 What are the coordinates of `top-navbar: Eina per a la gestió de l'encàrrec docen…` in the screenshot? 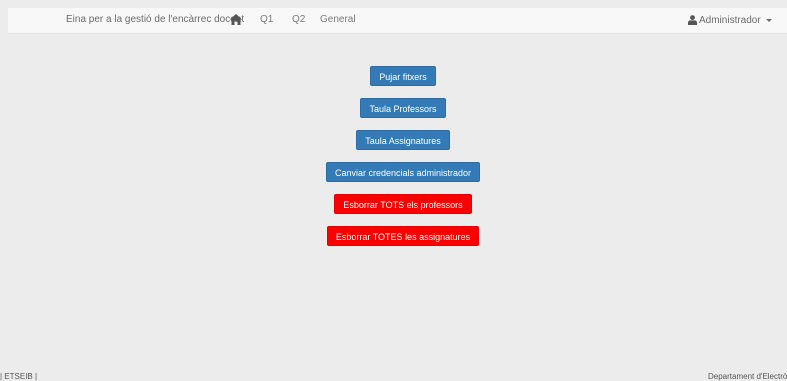 It's located at (397, 21).